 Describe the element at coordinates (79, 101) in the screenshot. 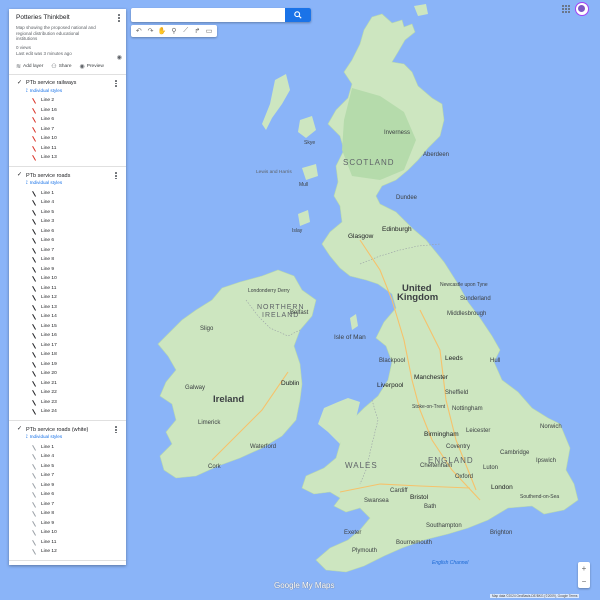

I see `list-item: Line 2` at that location.